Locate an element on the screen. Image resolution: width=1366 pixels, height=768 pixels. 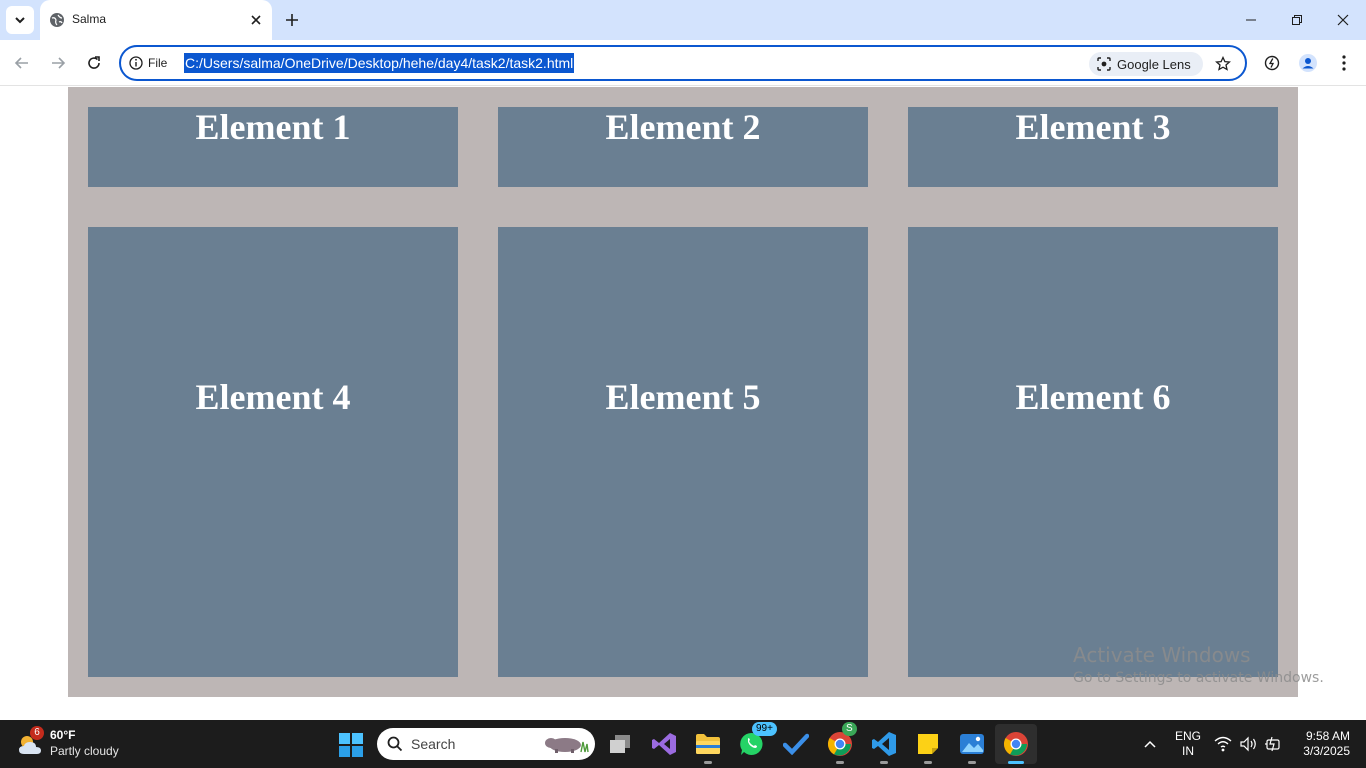
taskbar-todo is located at coordinates (796, 744).